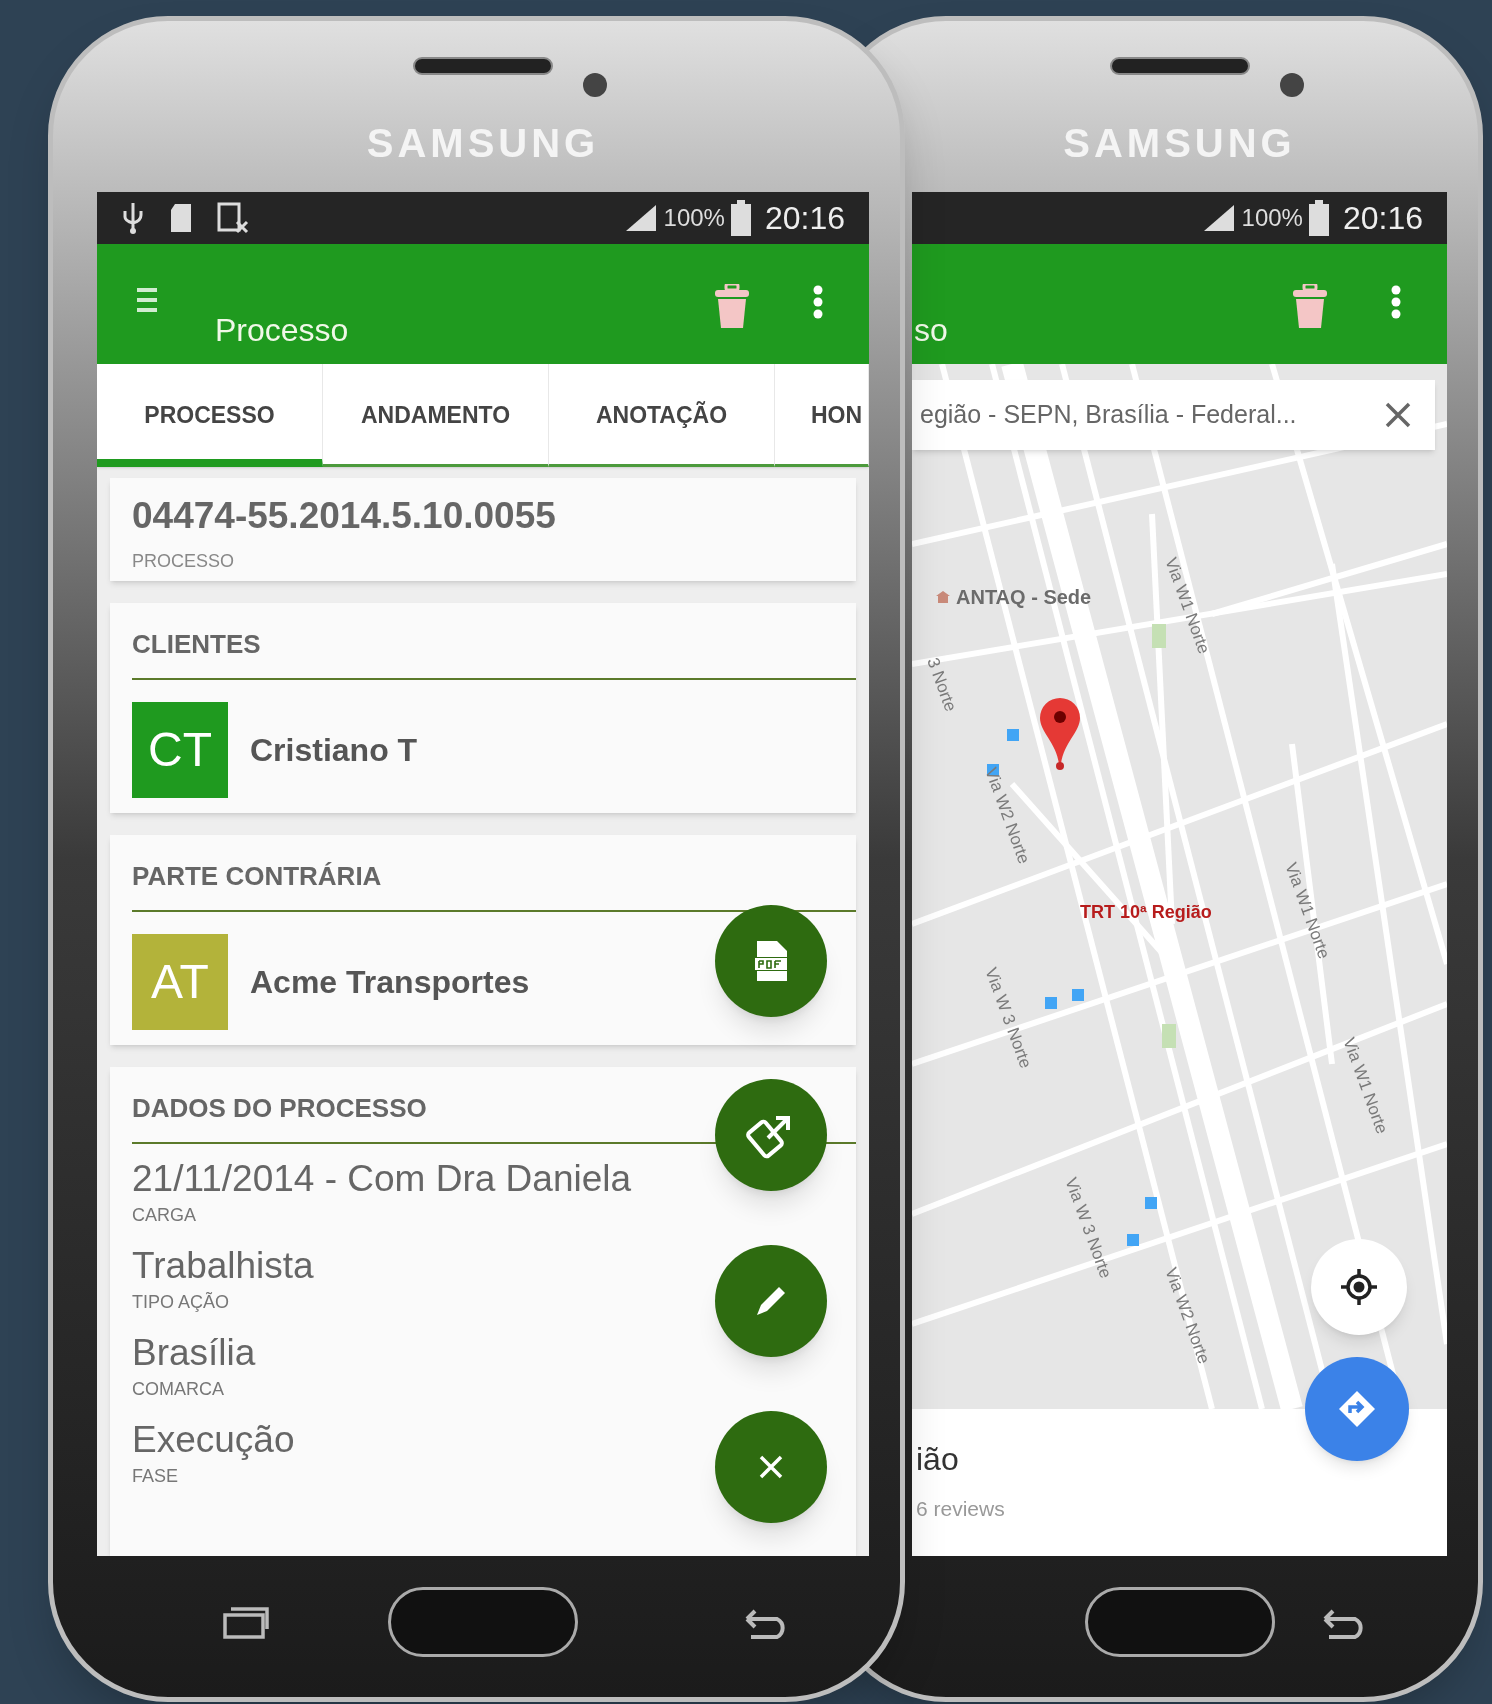 Image resolution: width=1492 pixels, height=1704 pixels. I want to click on crosshair-icon, so click(1359, 1287).